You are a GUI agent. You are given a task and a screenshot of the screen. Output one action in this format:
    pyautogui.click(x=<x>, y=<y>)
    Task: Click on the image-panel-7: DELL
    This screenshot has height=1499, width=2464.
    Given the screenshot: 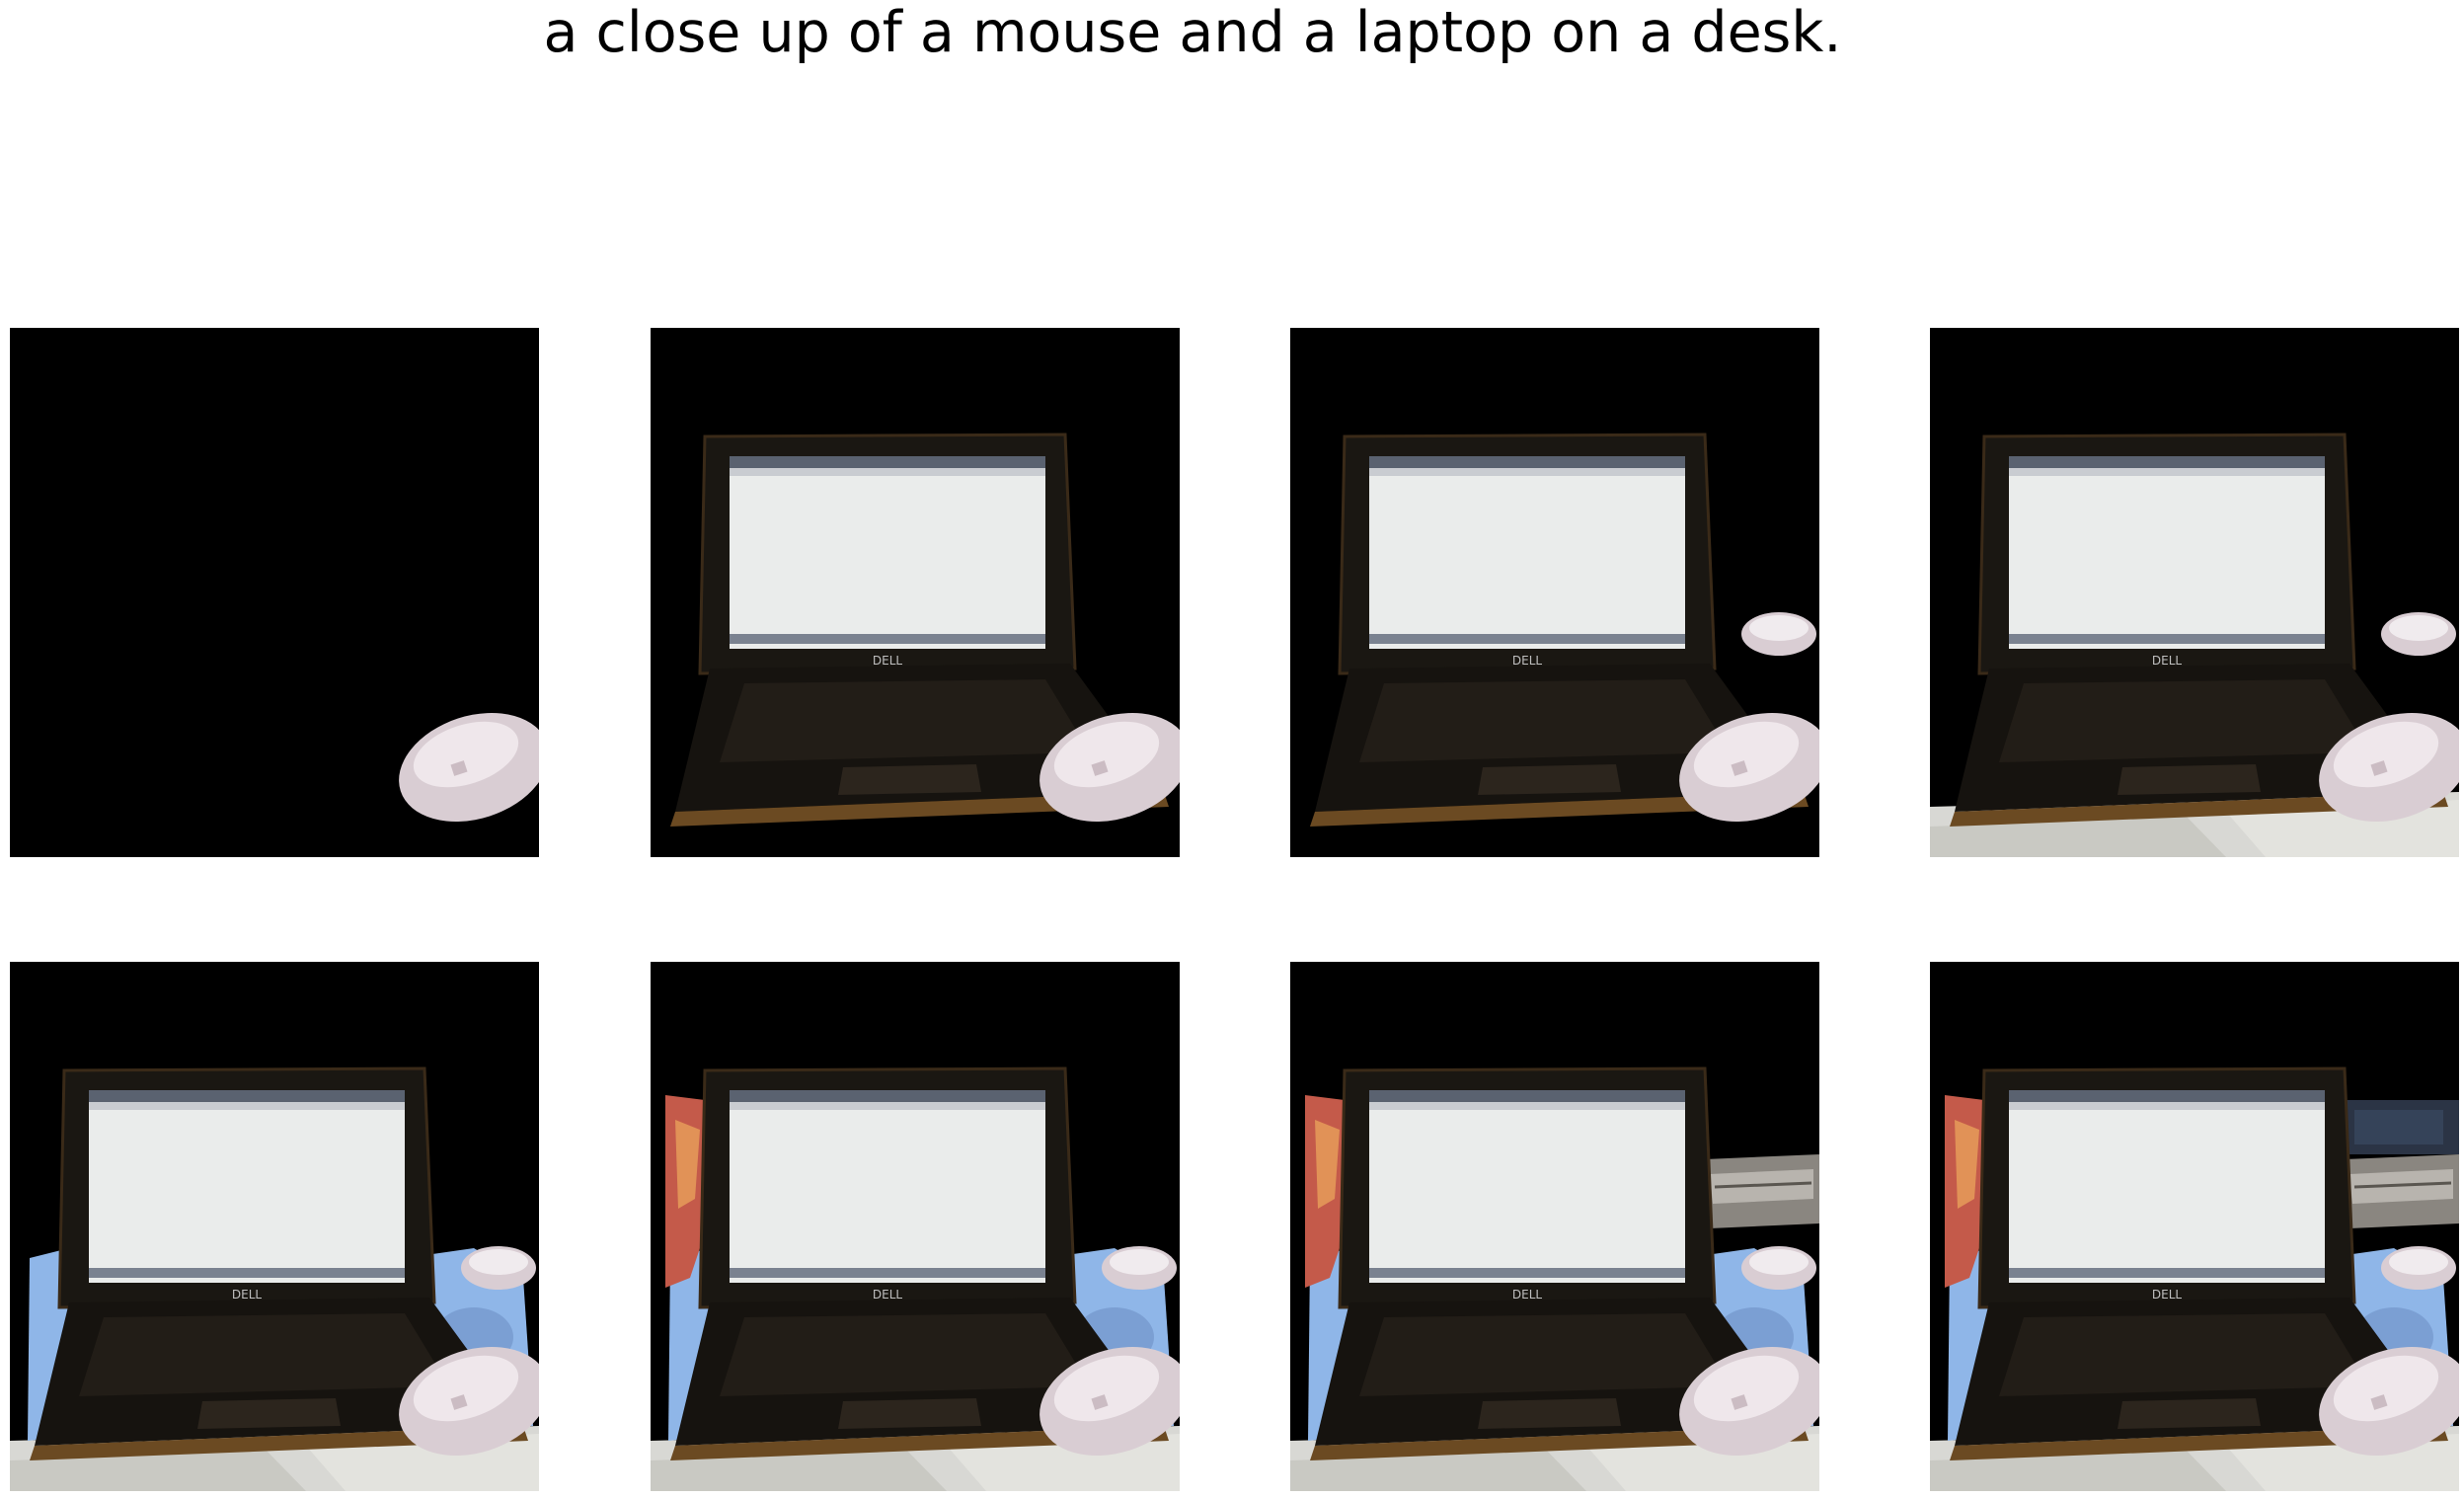 What is the action you would take?
    pyautogui.click(x=1554, y=1226)
    